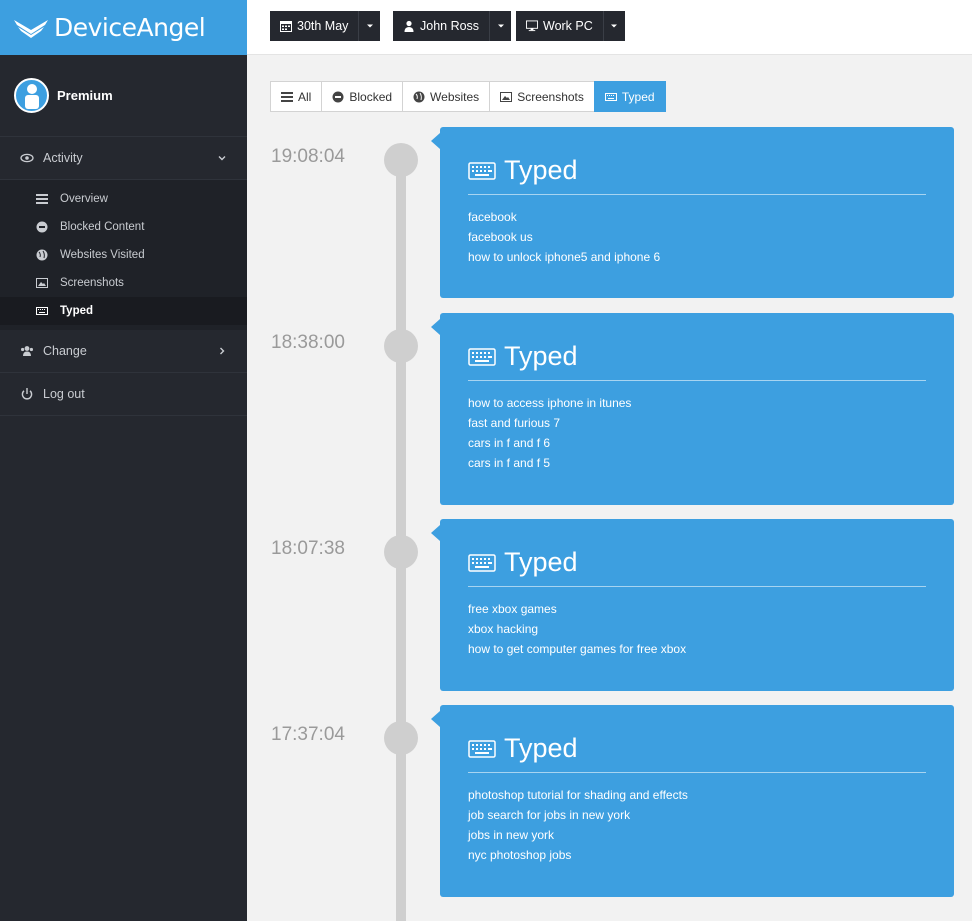 The image size is (972, 921). I want to click on user-icon, so click(409, 26).